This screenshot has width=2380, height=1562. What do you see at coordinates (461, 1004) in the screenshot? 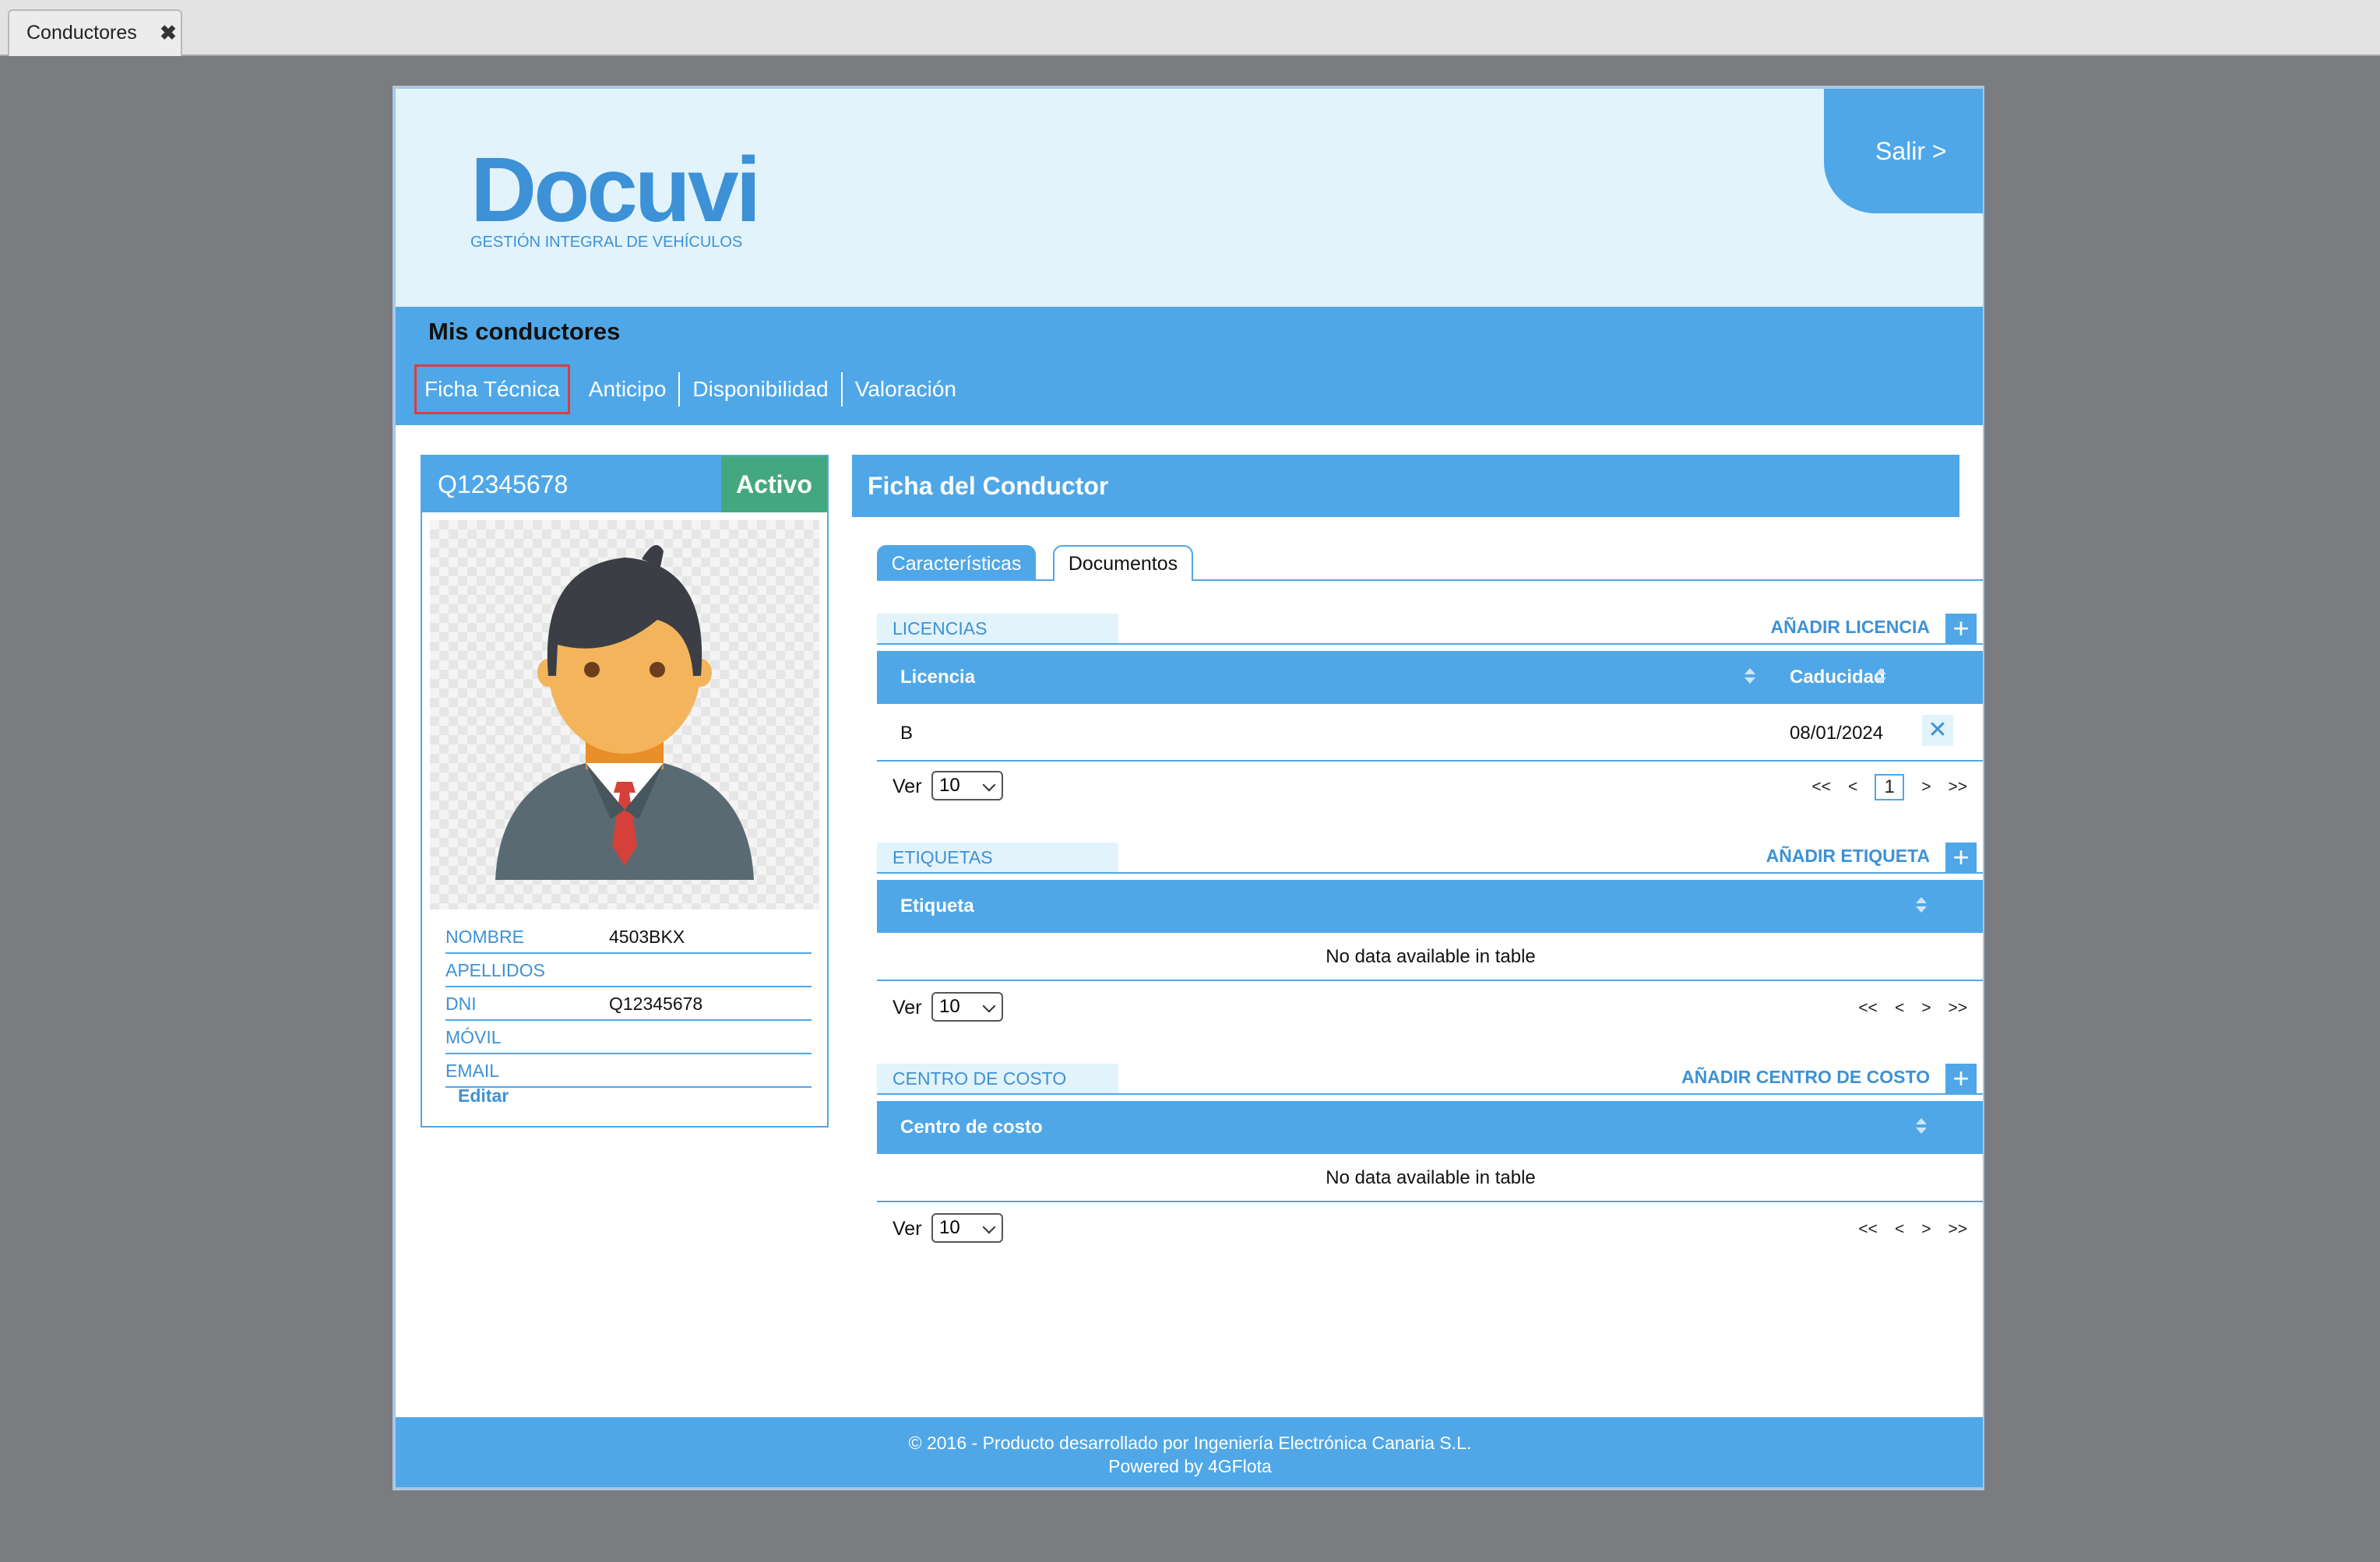
I see `field-label: DNI` at bounding box center [461, 1004].